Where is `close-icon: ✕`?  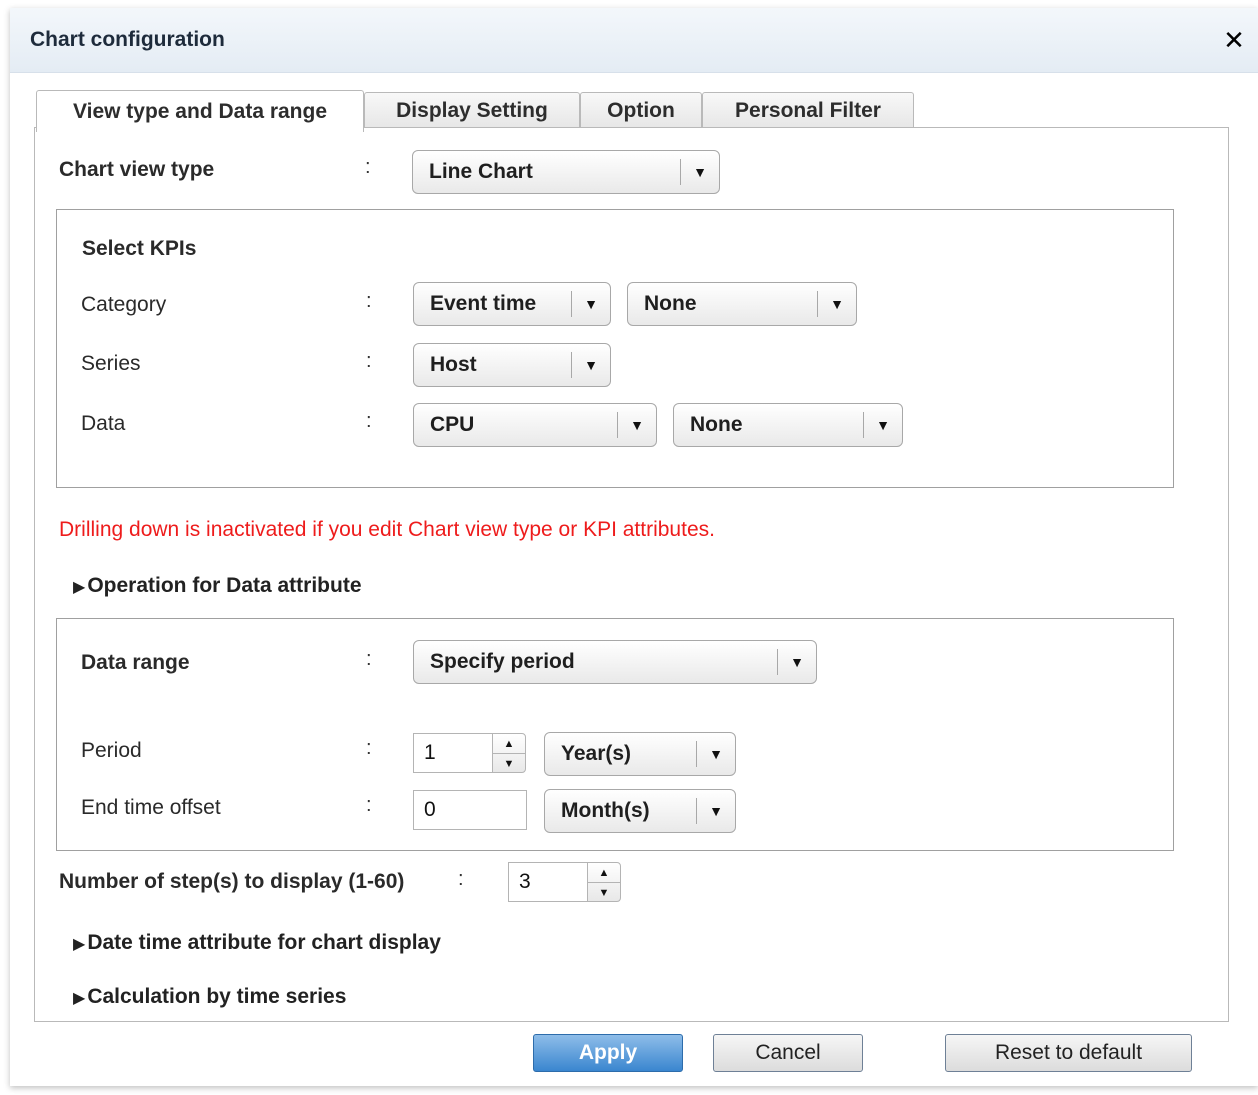
close-icon: ✕ is located at coordinates (1234, 40).